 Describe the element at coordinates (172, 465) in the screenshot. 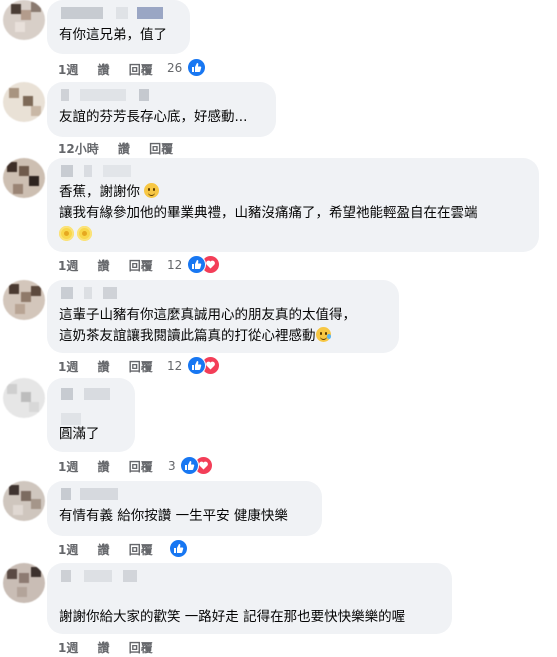

I see `reaction-count: 3` at that location.